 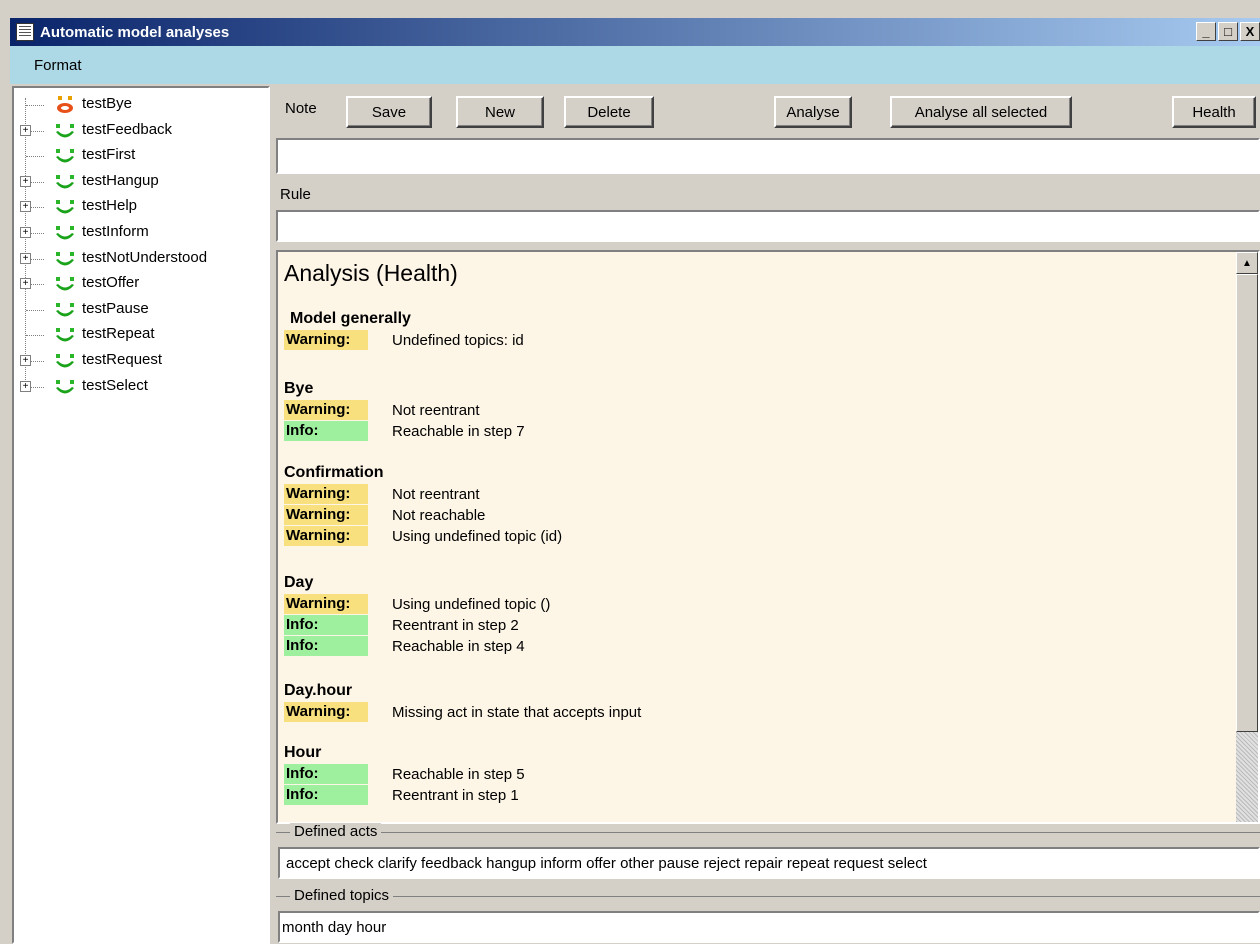 I want to click on close-button: X, so click(x=1250, y=31).